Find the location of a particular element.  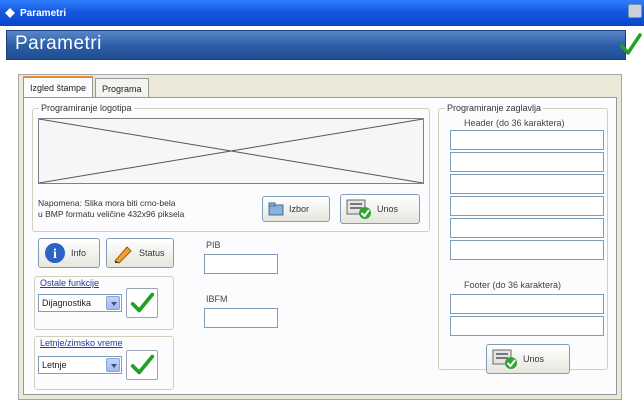

status-button-label: Status is located at coordinates (152, 253).